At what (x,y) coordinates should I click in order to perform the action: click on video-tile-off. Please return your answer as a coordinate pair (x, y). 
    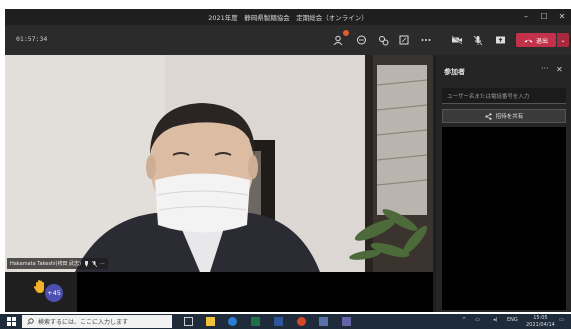
    Looking at the image, I should click on (255, 292).